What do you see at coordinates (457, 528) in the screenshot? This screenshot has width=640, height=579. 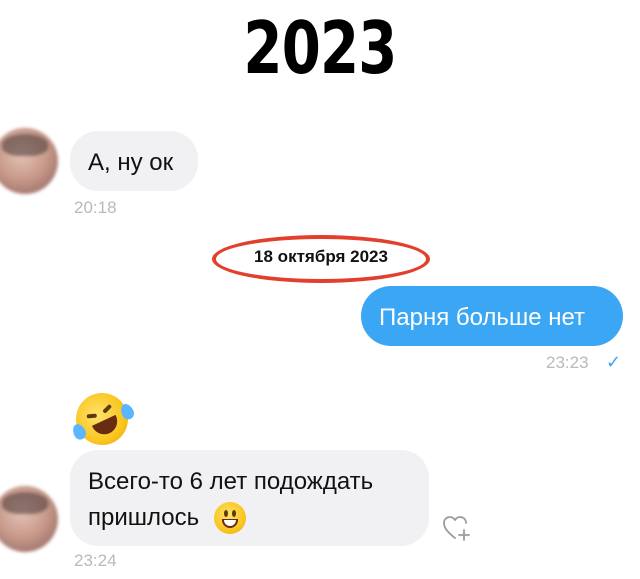 I see `heart-plus-icon` at bounding box center [457, 528].